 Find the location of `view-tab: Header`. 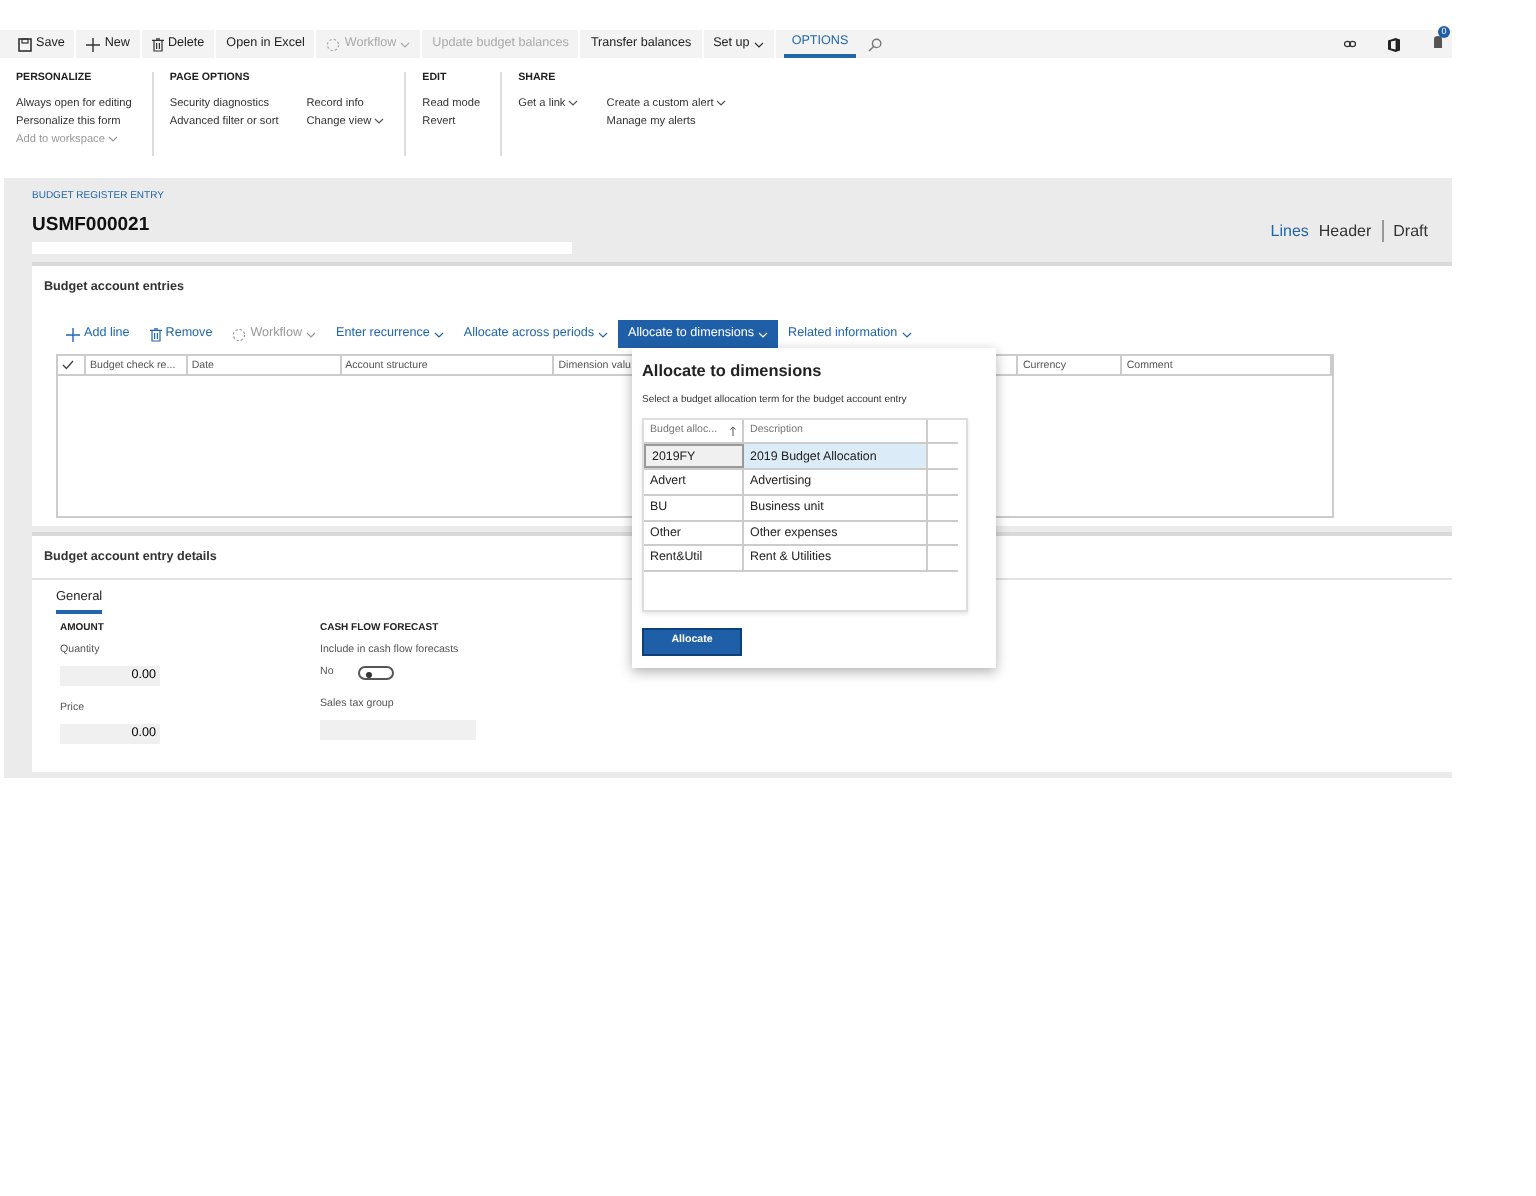

view-tab: Header is located at coordinates (1345, 231).